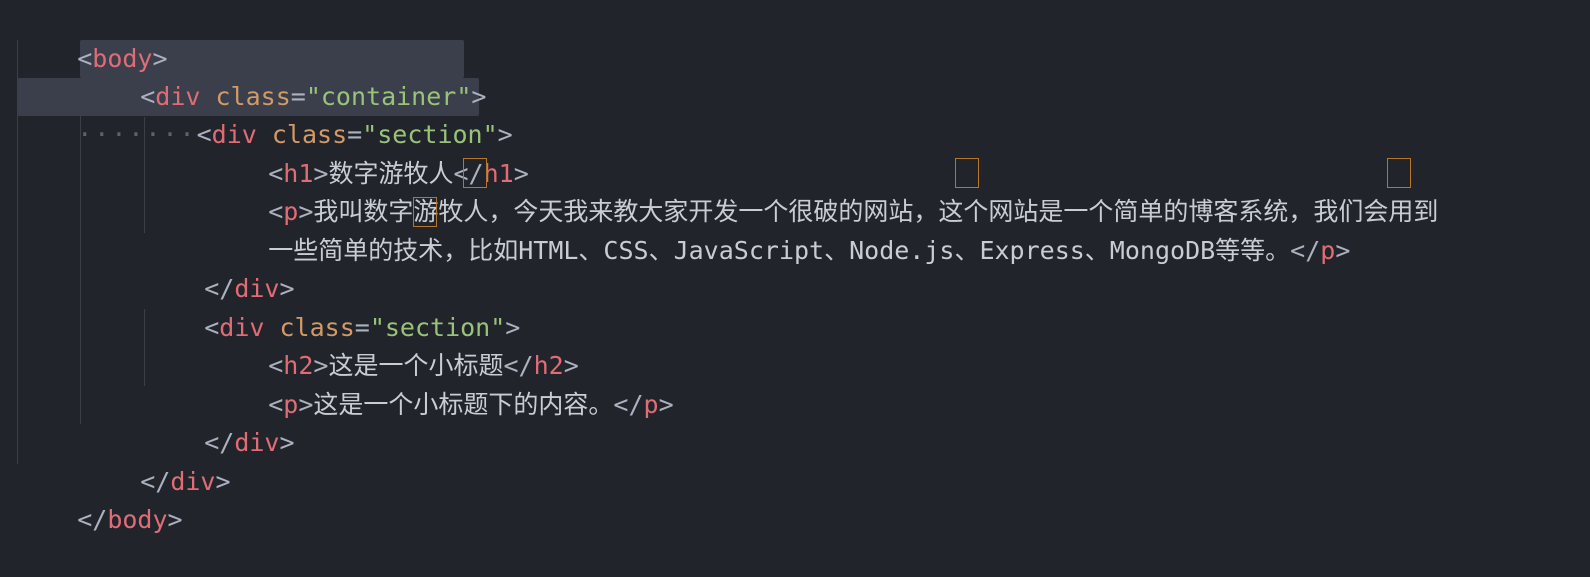 This screenshot has height=577, width=1590. I want to click on code-line: <div class="container">, so click(283, 75).